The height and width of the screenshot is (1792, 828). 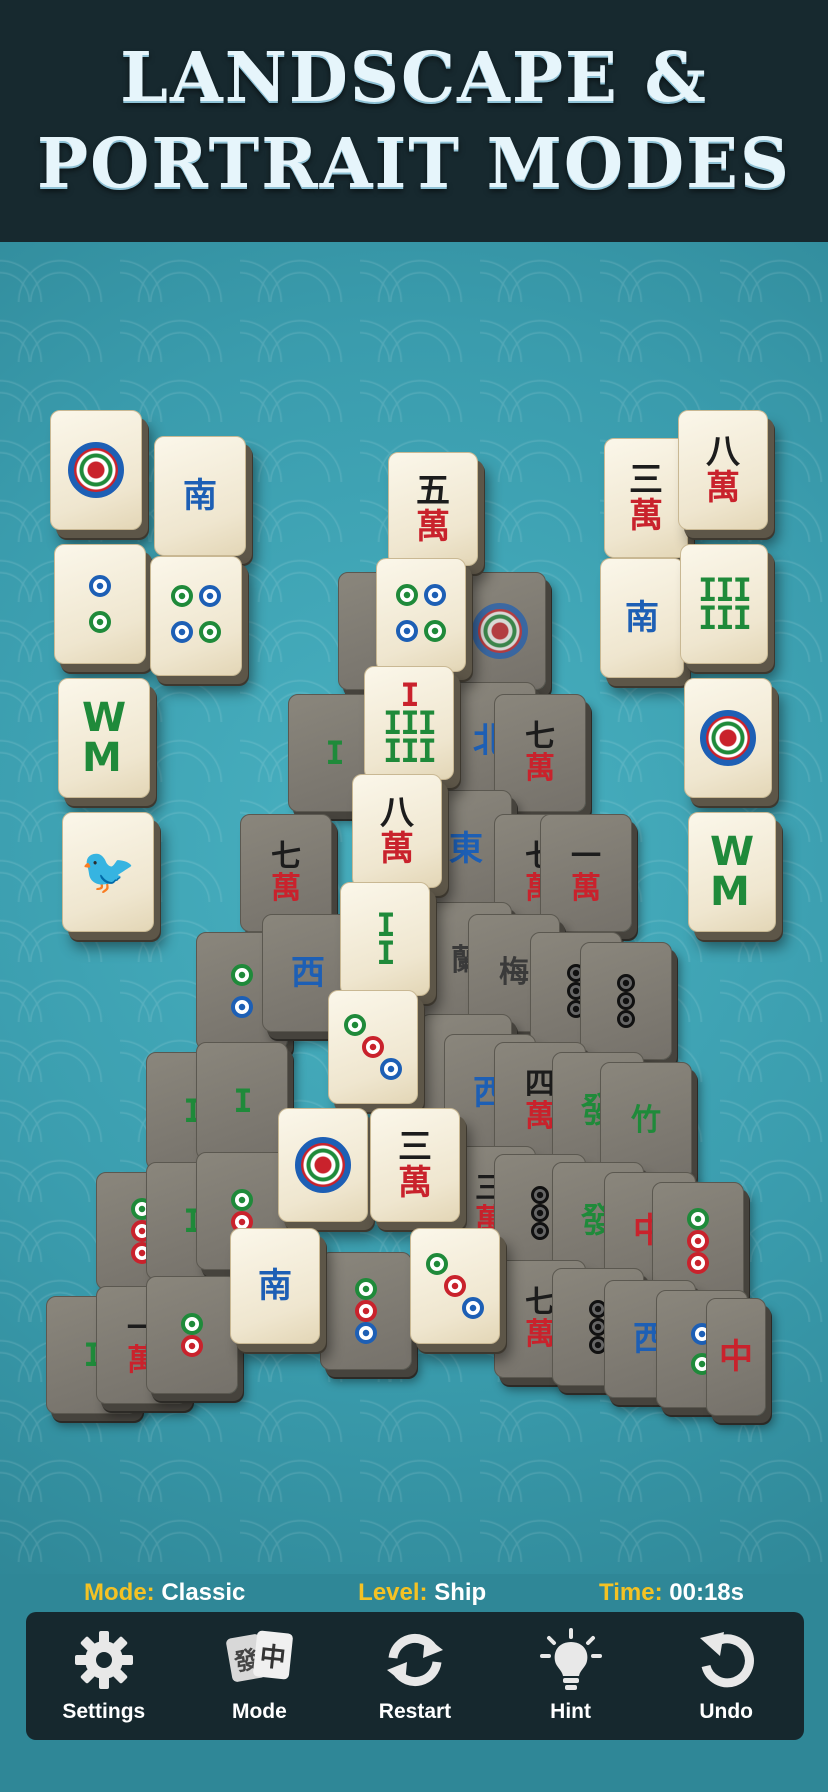 What do you see at coordinates (571, 1676) in the screenshot?
I see `hint-button: Hint` at bounding box center [571, 1676].